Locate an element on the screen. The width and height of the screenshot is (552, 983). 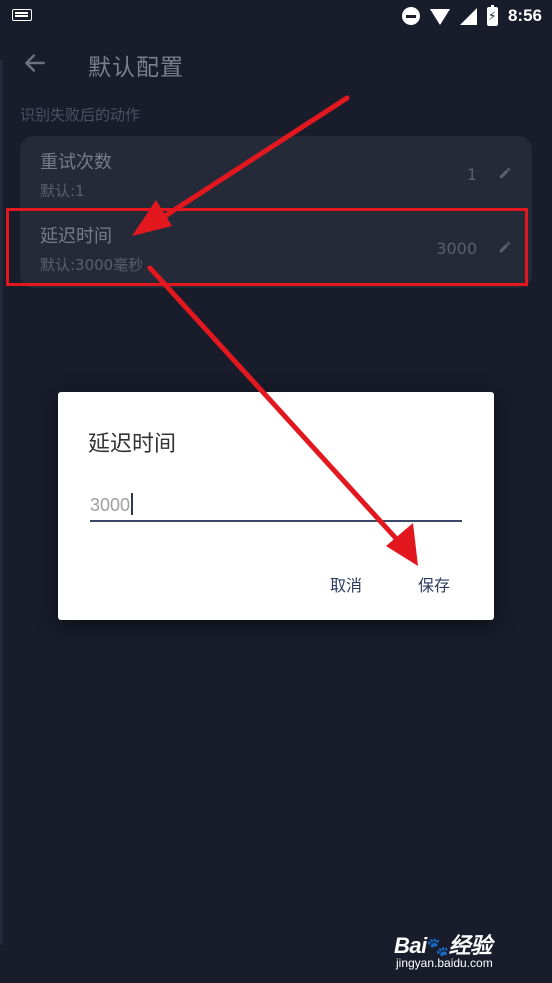
do-not-disturb-icon is located at coordinates (410, 16).